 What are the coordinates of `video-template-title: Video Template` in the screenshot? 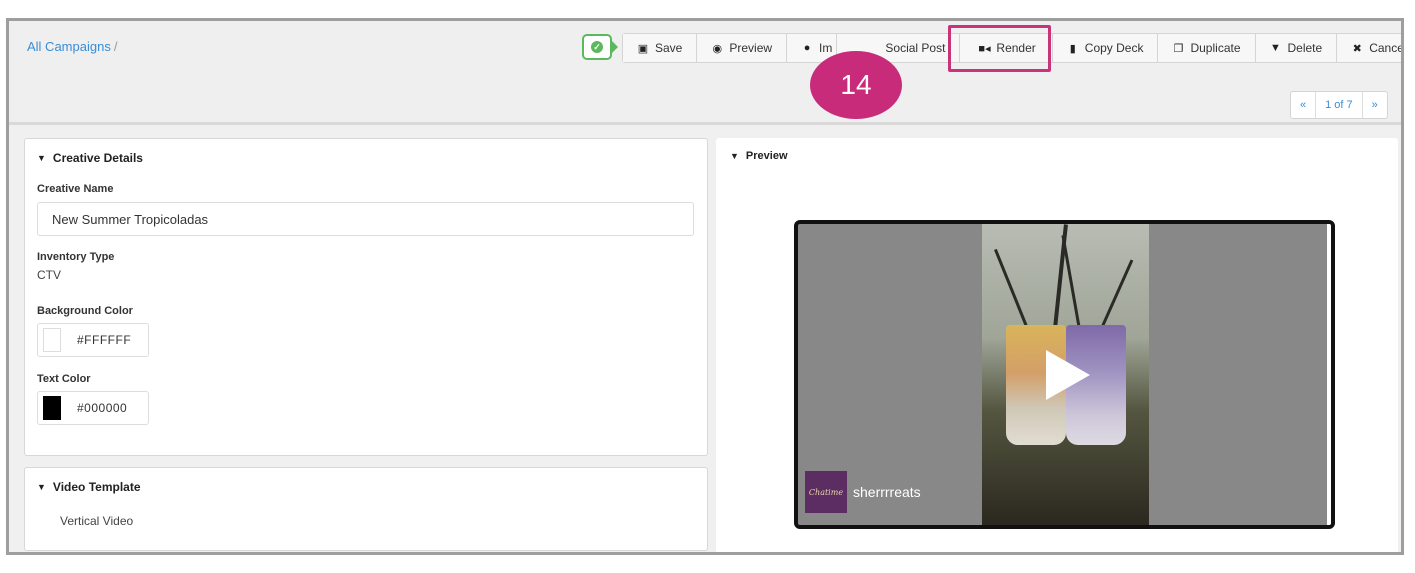 It's located at (96, 487).